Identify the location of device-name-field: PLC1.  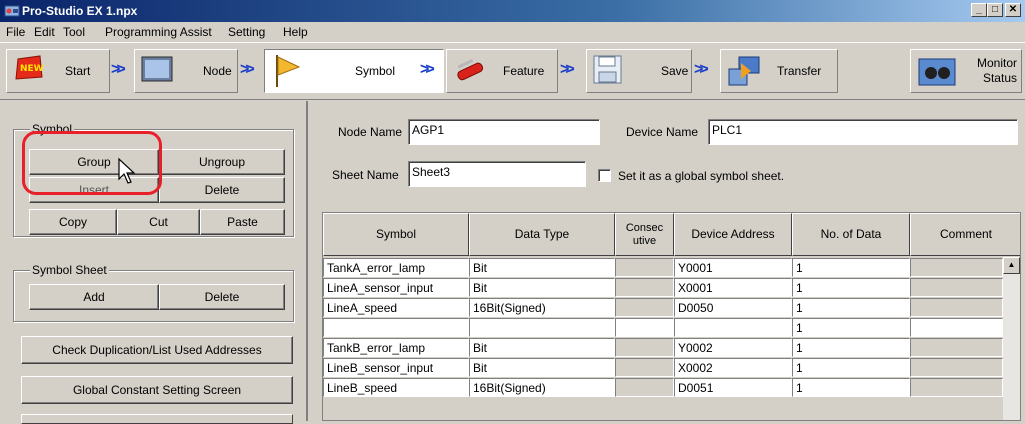
(863, 132).